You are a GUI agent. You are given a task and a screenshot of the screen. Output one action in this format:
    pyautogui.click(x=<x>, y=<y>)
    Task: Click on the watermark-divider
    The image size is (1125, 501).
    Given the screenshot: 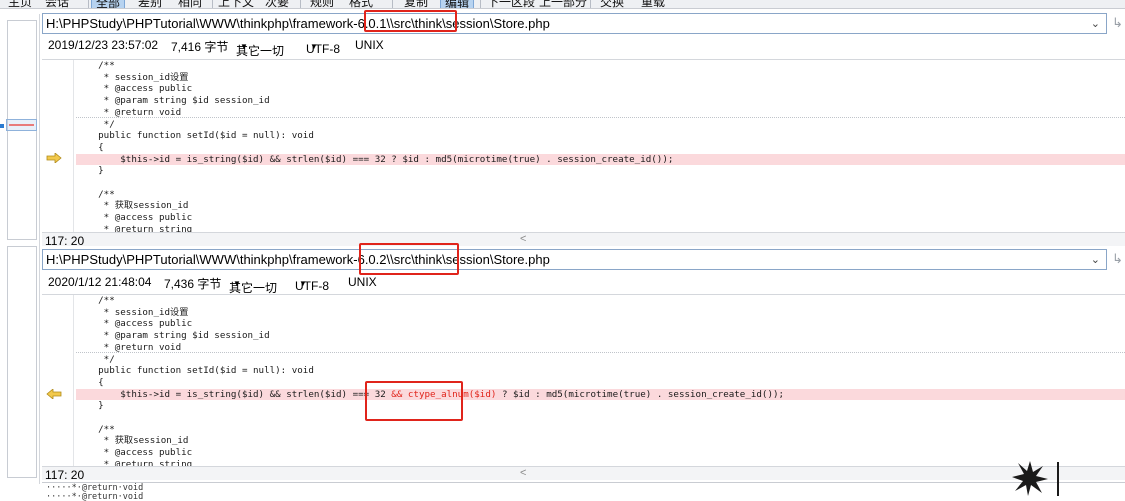 What is the action you would take?
    pyautogui.click(x=1058, y=479)
    